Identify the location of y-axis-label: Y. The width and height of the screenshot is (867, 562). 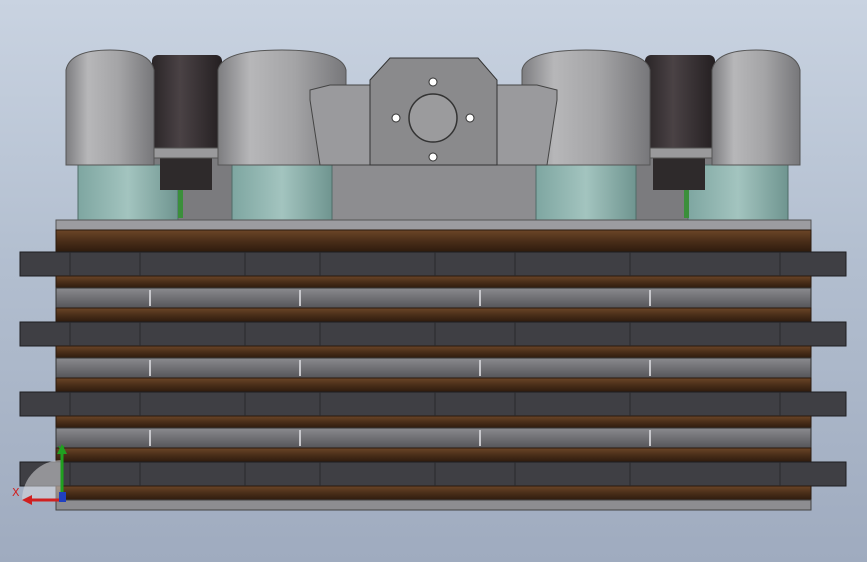
(61, 450).